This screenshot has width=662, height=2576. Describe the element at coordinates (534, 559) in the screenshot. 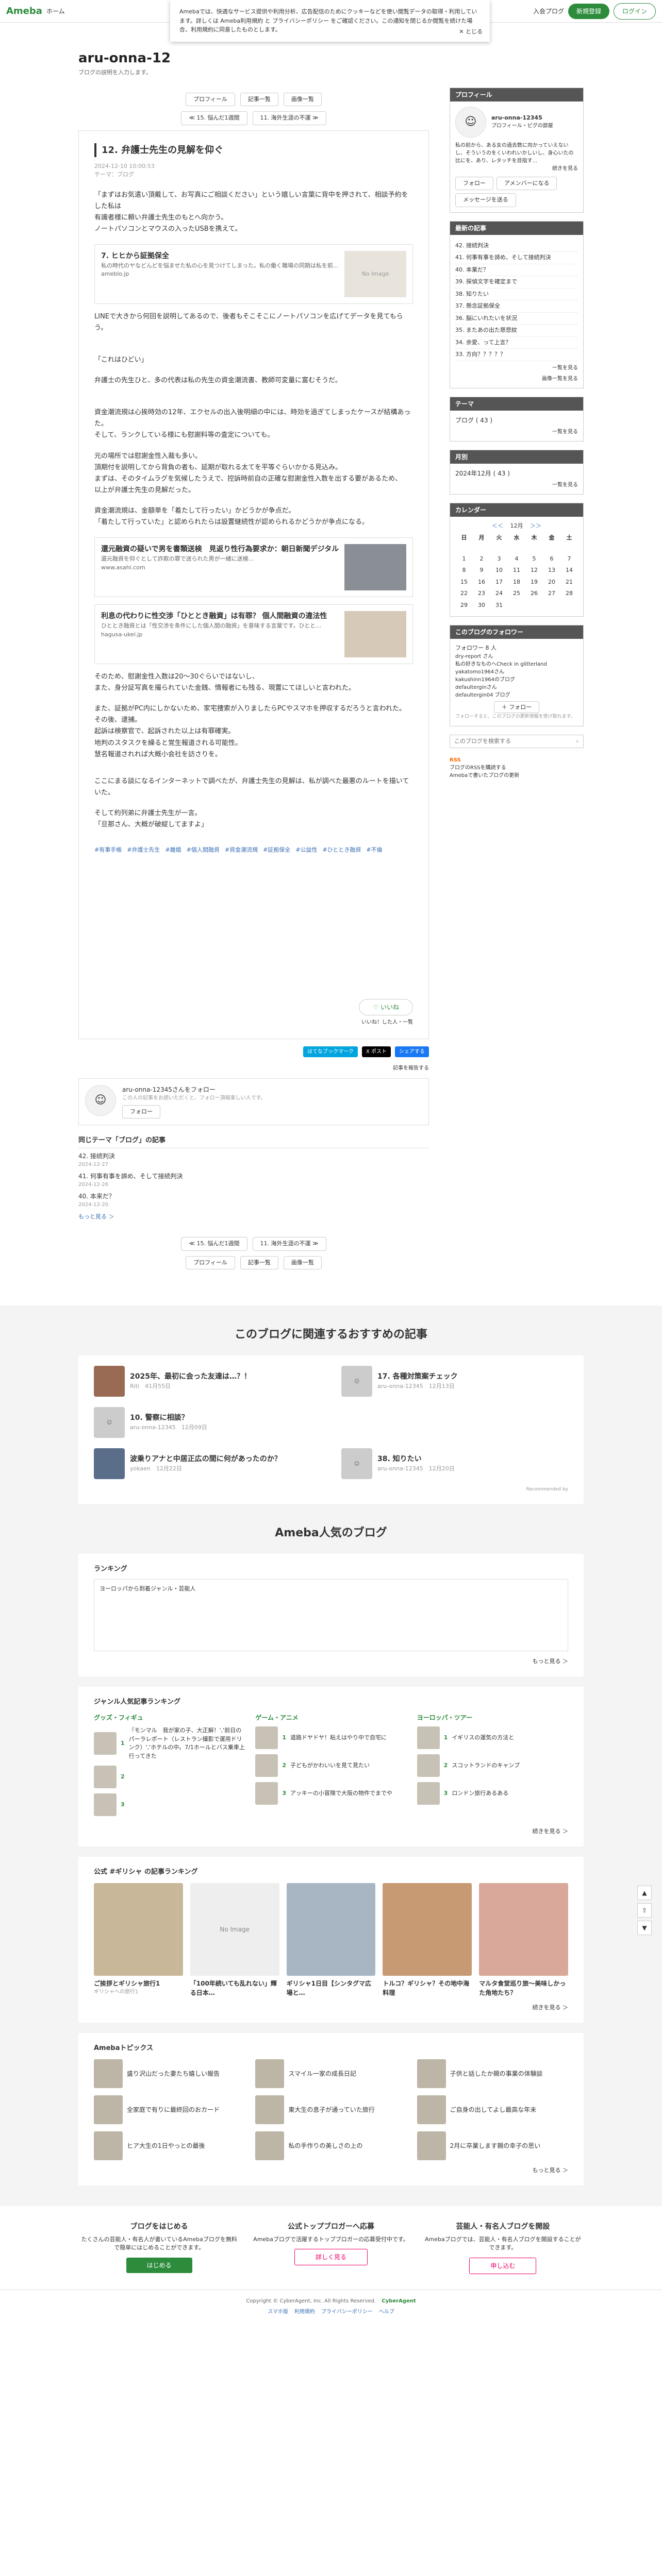

I see `calendar-day: 5` at that location.